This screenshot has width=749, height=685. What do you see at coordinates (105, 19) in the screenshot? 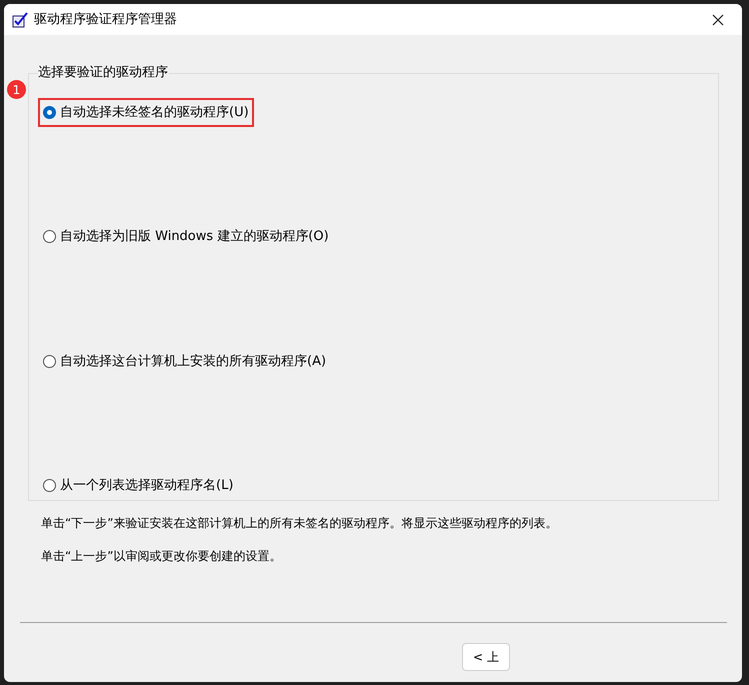
I see `window-title: 驱动程序验证程序管理器` at bounding box center [105, 19].